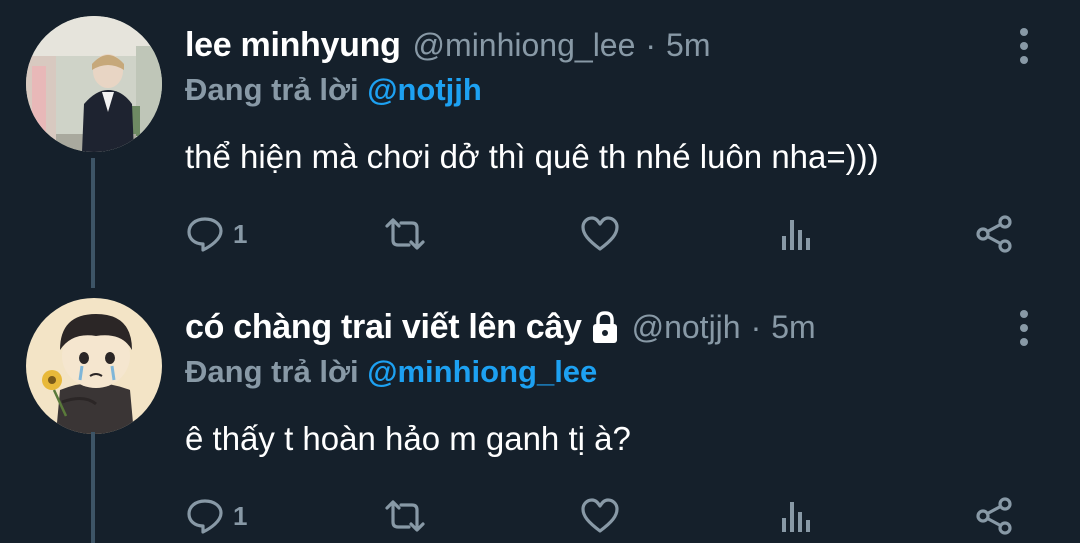  I want to click on replying-to: Đang trả lời @notjjh, so click(333, 90).